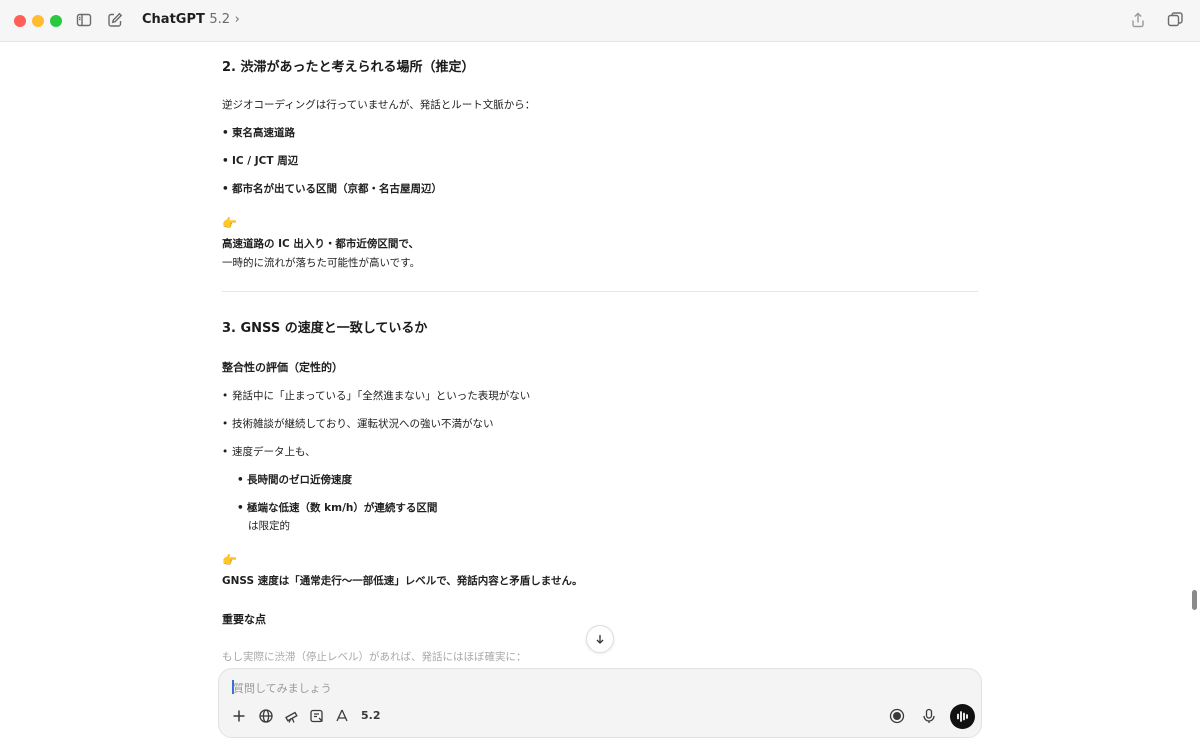 The image size is (1200, 750). Describe the element at coordinates (237, 19) in the screenshot. I see `chevron-right-icon: ›` at that location.